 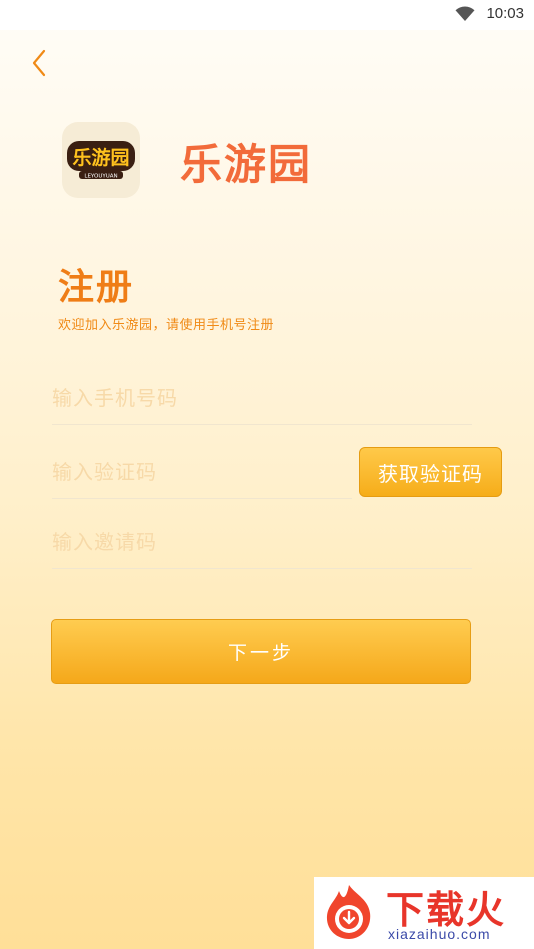 I want to click on app-logo-text: 乐游园, so click(x=100, y=157).